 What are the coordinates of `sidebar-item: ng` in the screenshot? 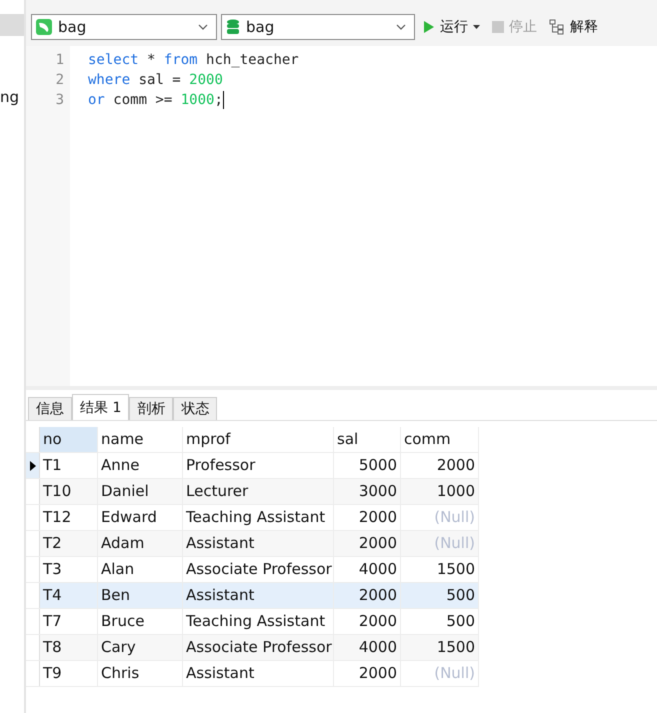 It's located at (12, 97).